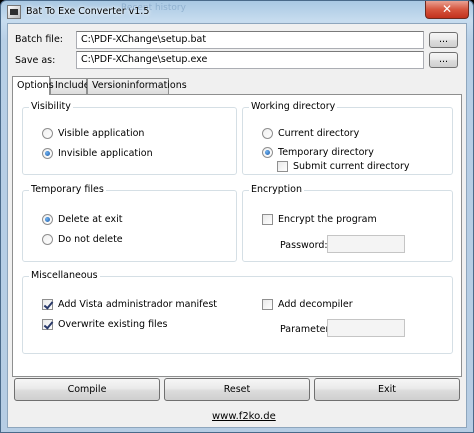 Image resolution: width=474 pixels, height=433 pixels. I want to click on close-icon: ✕, so click(447, 9).